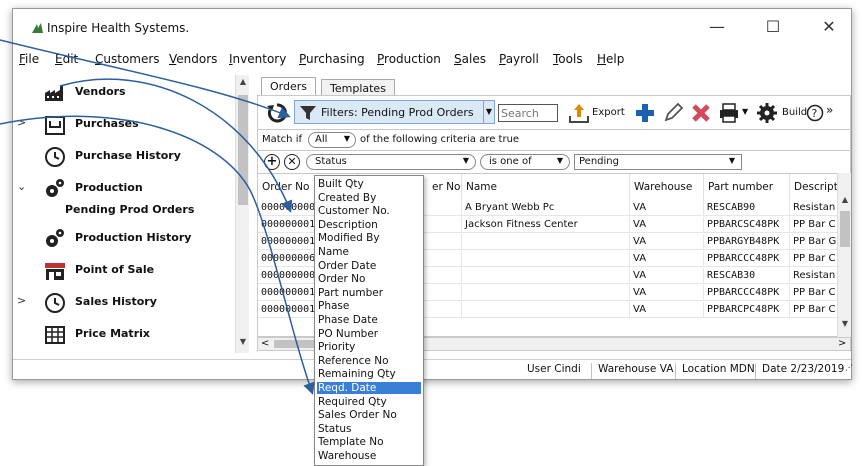 This screenshot has height=466, width=866. What do you see at coordinates (332, 59) in the screenshot?
I see `menu-purchasing: Purchasing` at bounding box center [332, 59].